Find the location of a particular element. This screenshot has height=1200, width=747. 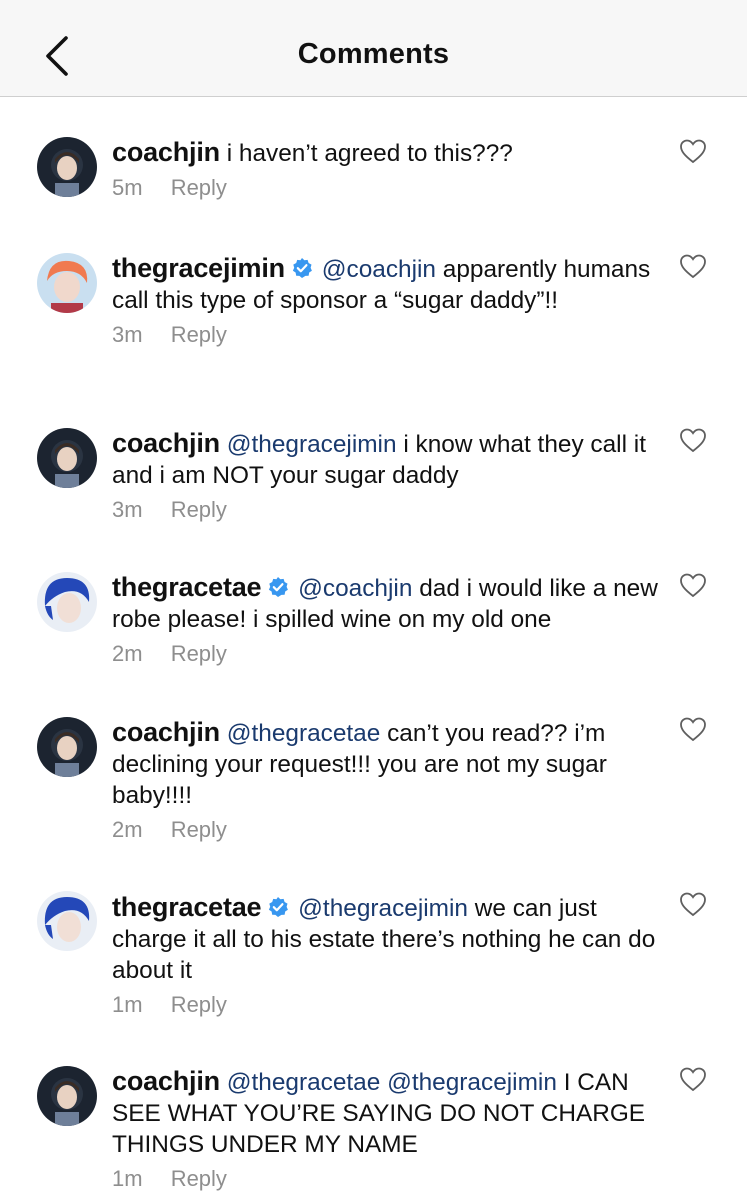

comment-text: coachjin i haven’t agreed to this??? is located at coordinates (390, 153).